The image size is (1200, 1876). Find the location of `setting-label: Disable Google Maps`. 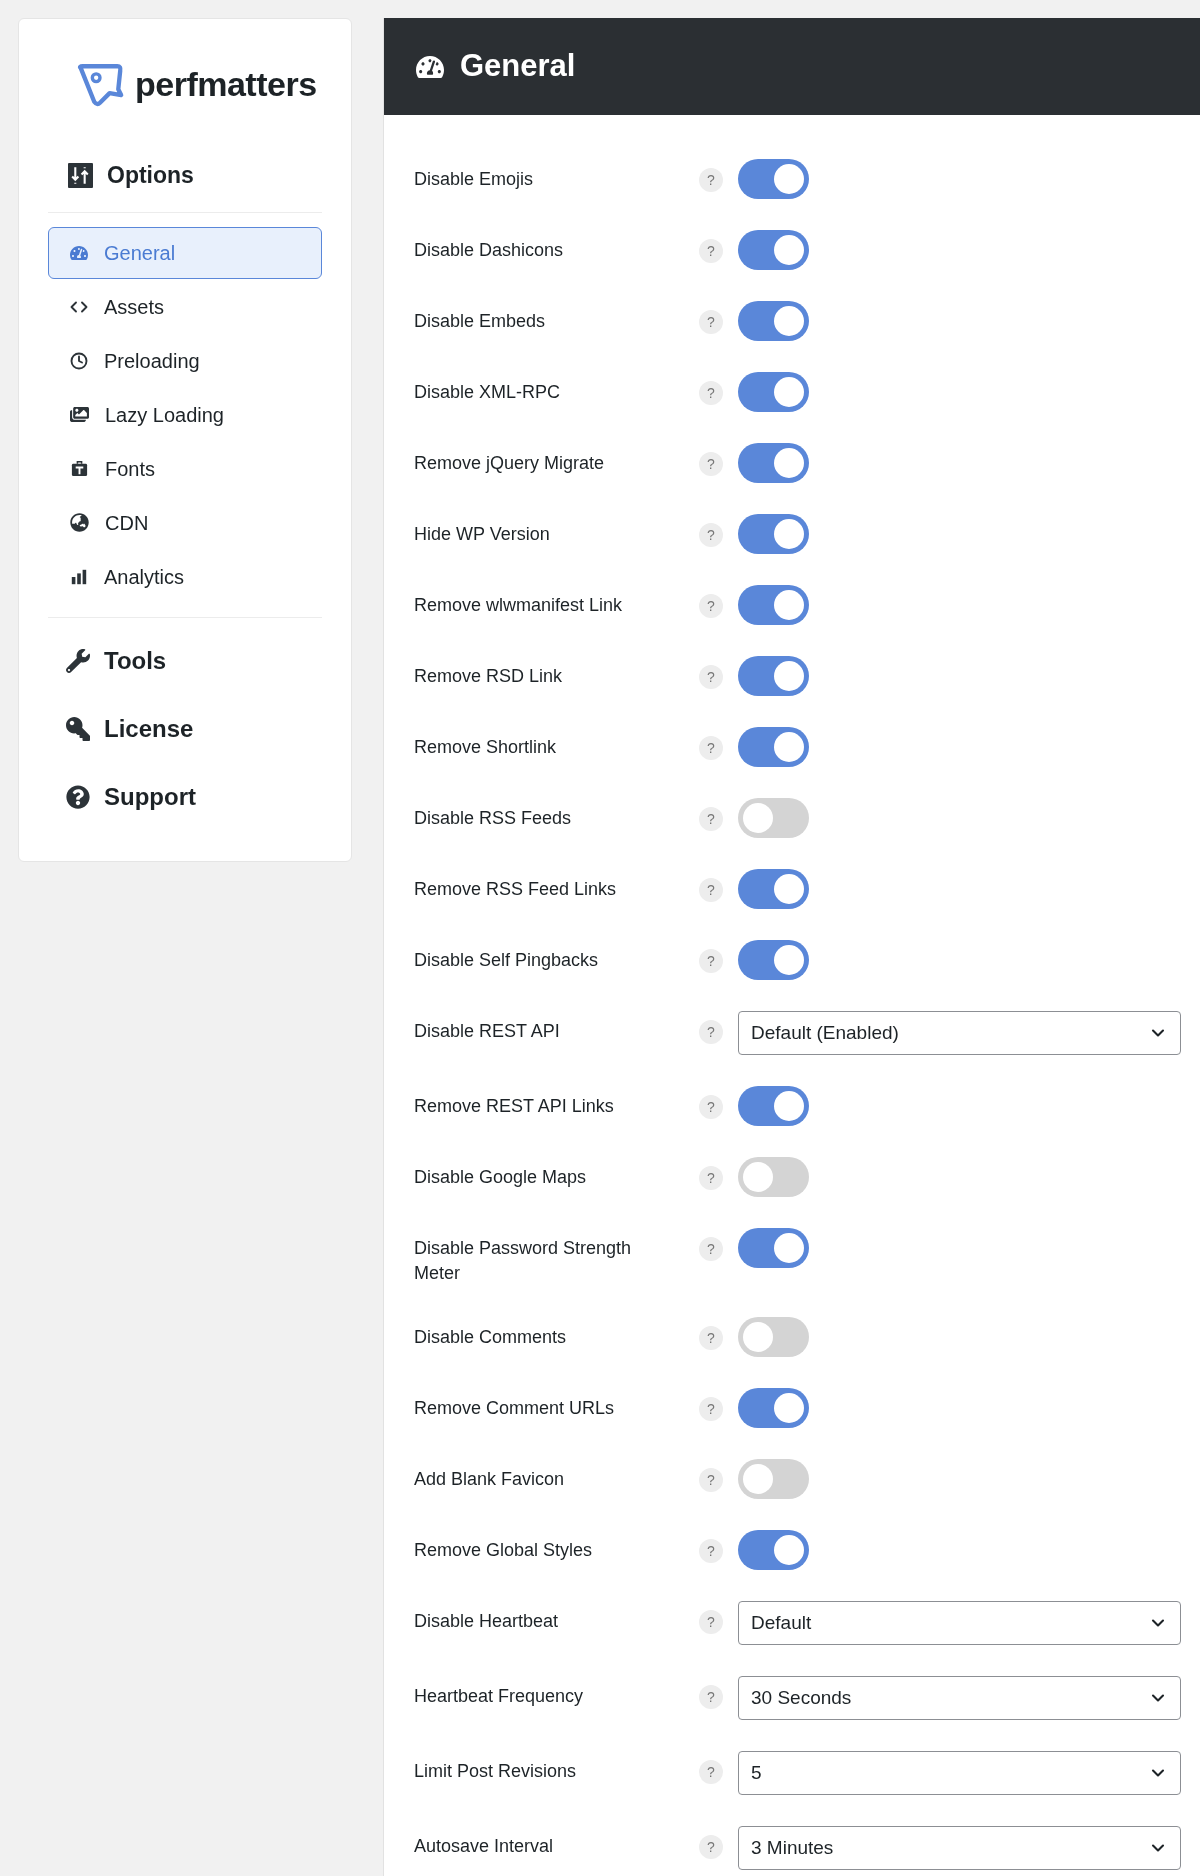

setting-label: Disable Google Maps is located at coordinates (501, 1177).